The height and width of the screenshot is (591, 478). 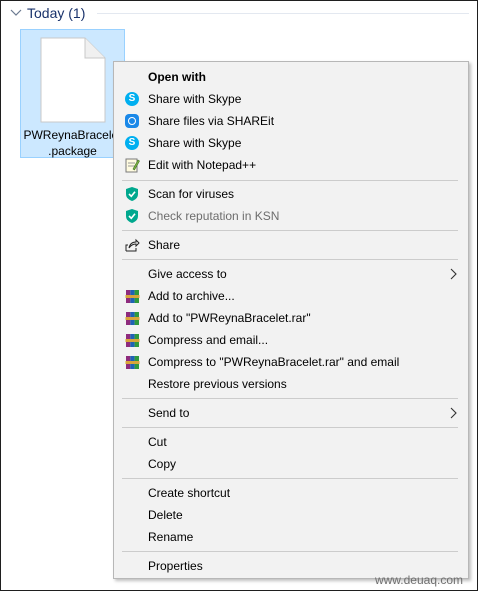 I want to click on menu-item-label: Add to "PWReynaBracelet.rar", so click(x=229, y=318).